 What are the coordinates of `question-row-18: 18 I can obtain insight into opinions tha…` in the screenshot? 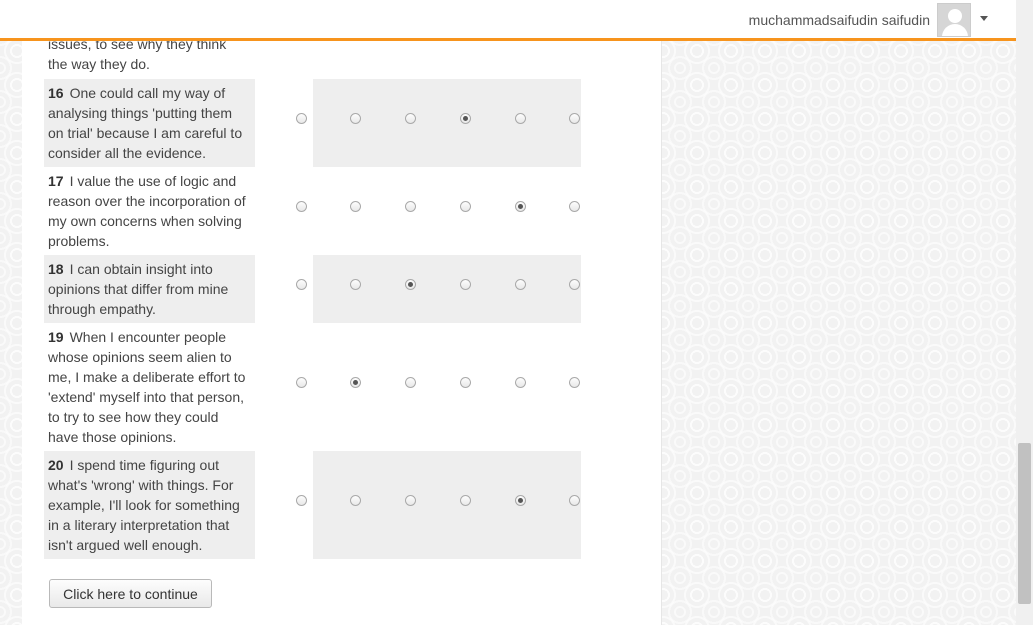 It's located at (344, 289).